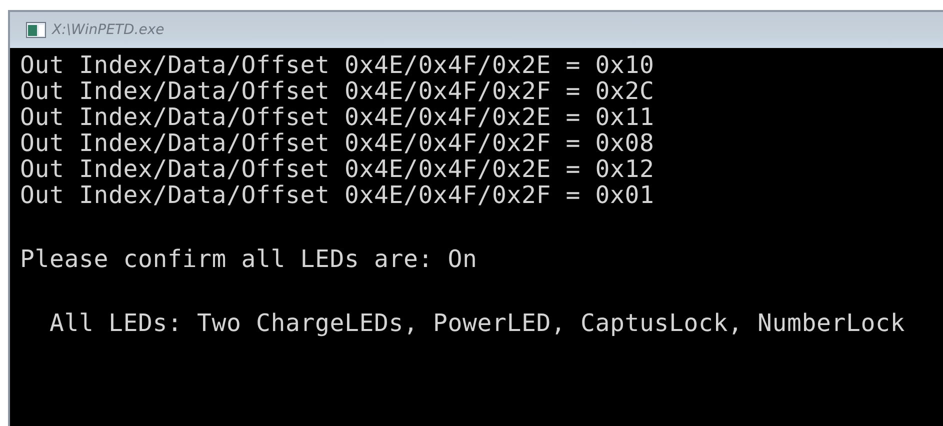 The image size is (943, 426). Describe the element at coordinates (337, 169) in the screenshot. I see `console-line: Out Index/Data/Offset 0x4E/0x4F/0x2E = 0x12` at that location.